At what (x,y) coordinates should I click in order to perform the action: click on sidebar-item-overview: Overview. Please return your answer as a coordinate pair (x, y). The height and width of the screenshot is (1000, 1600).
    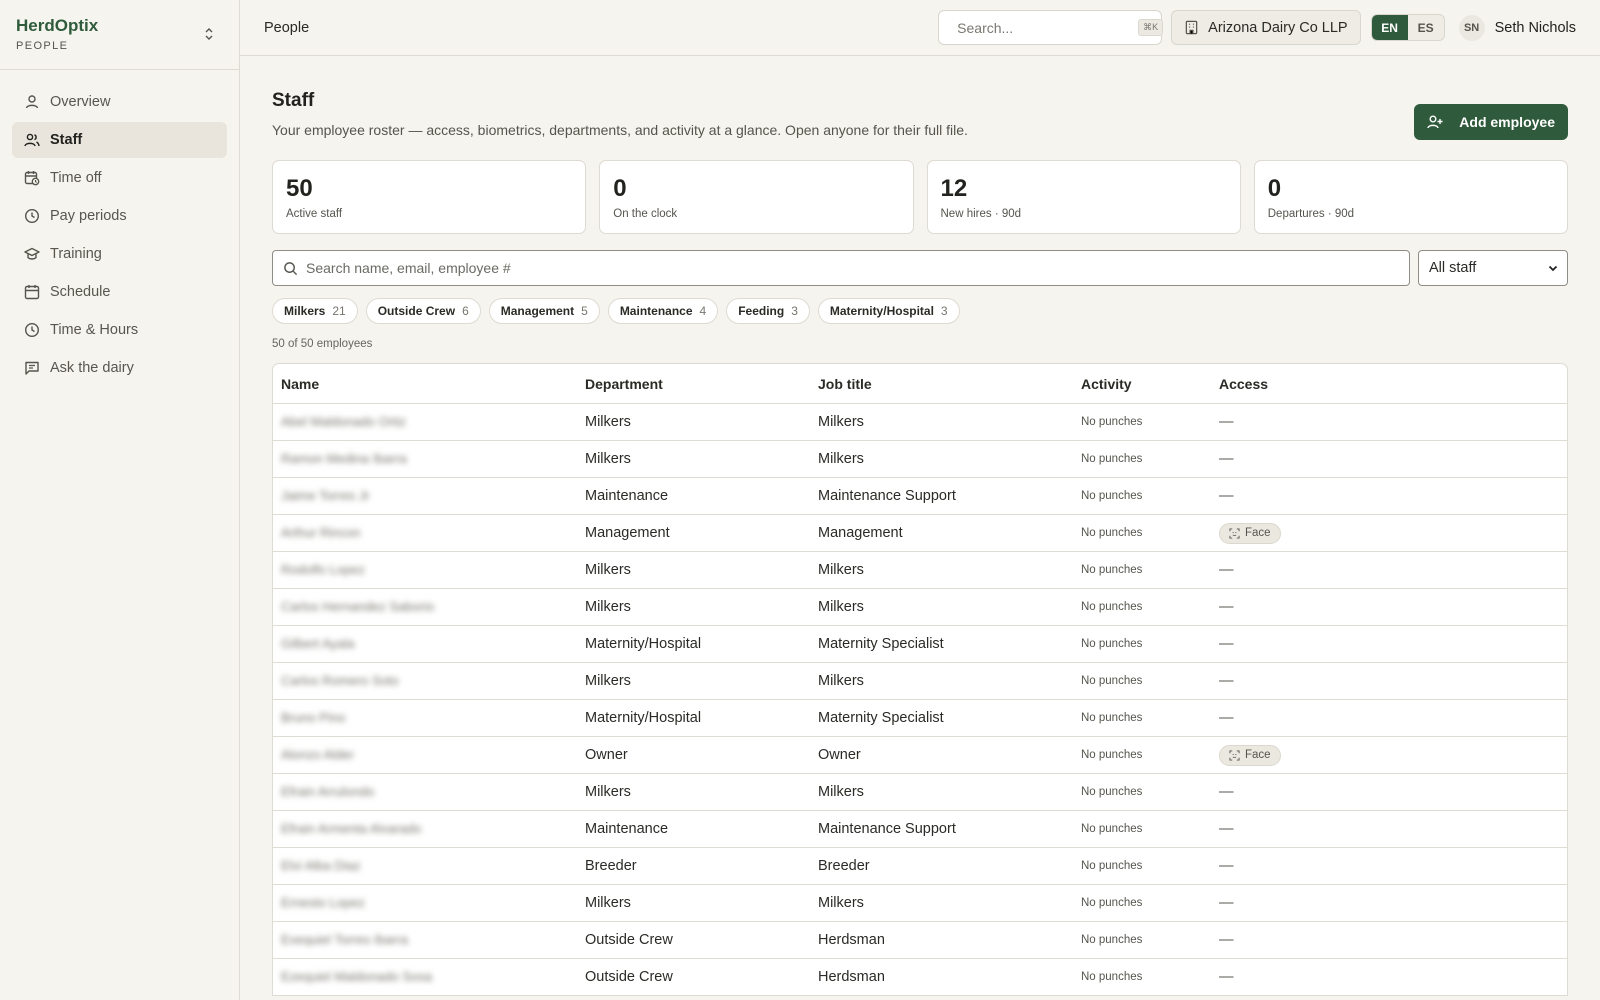
    Looking at the image, I should click on (119, 102).